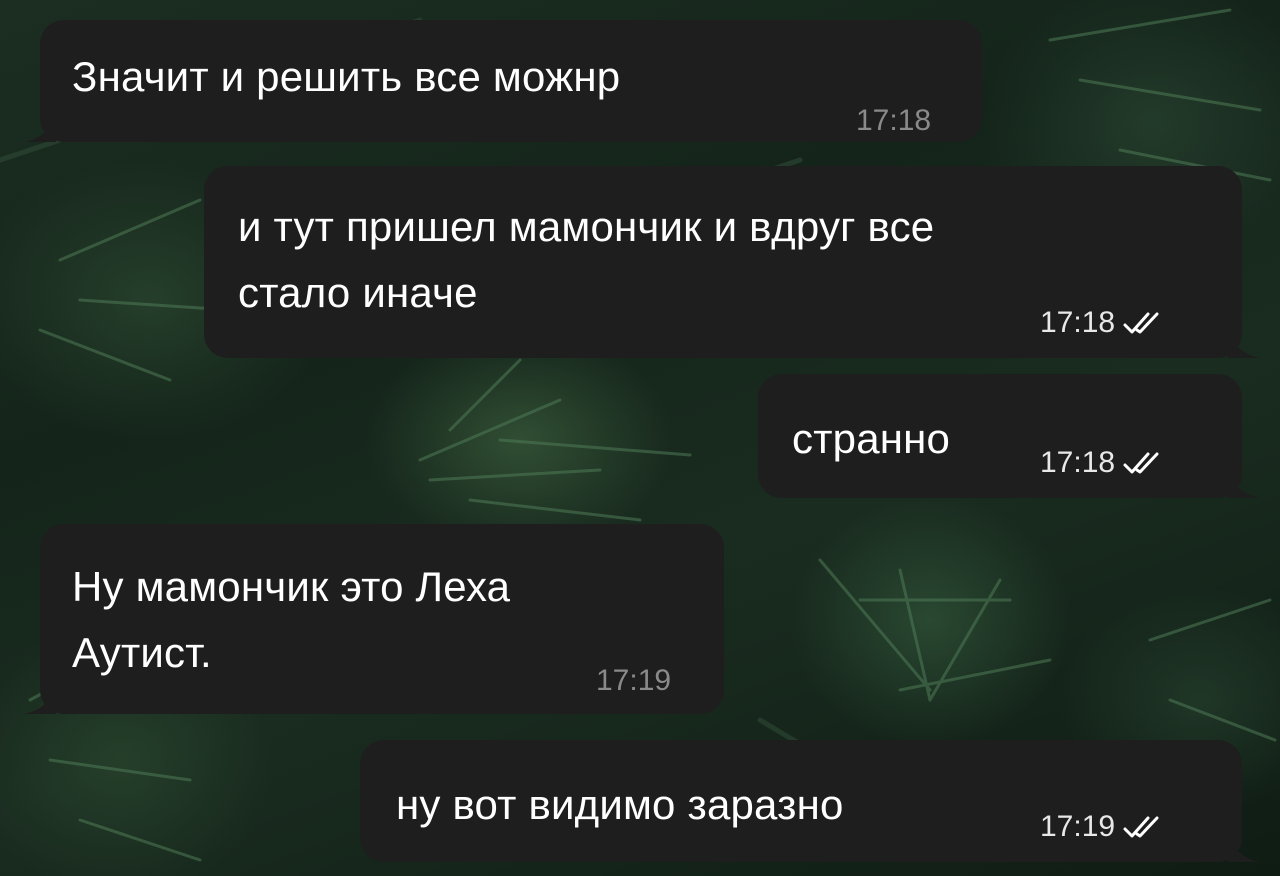  I want to click on message-line: и тут пришел мамончик и вдруг все, so click(586, 226).